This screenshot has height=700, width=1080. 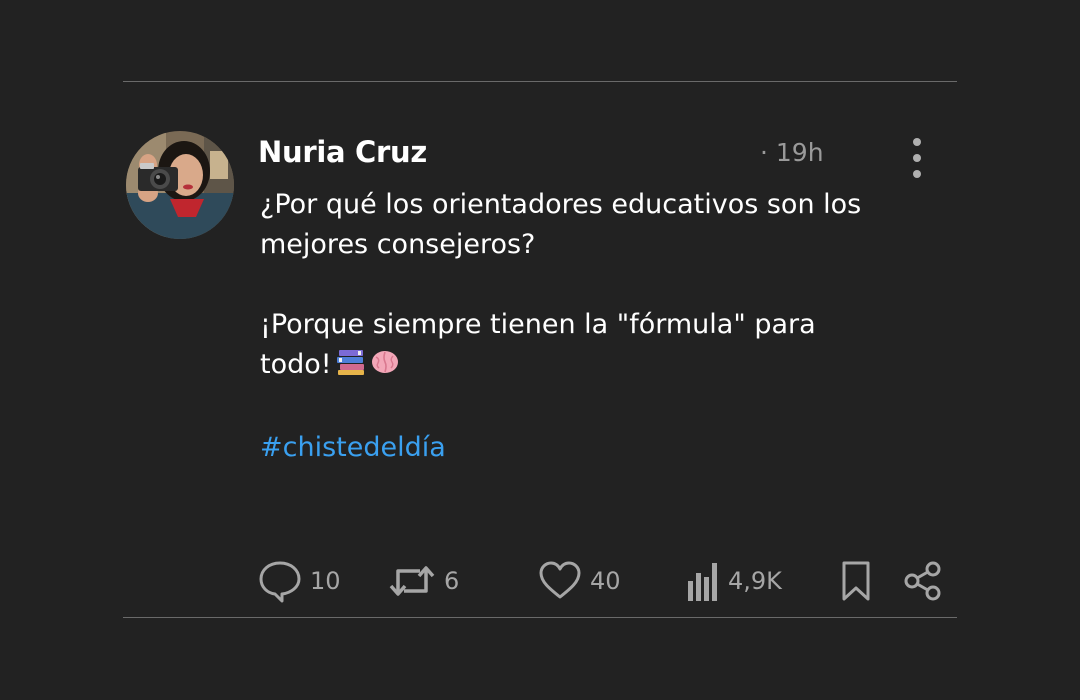 I want to click on like-count: 40, so click(x=605, y=581).